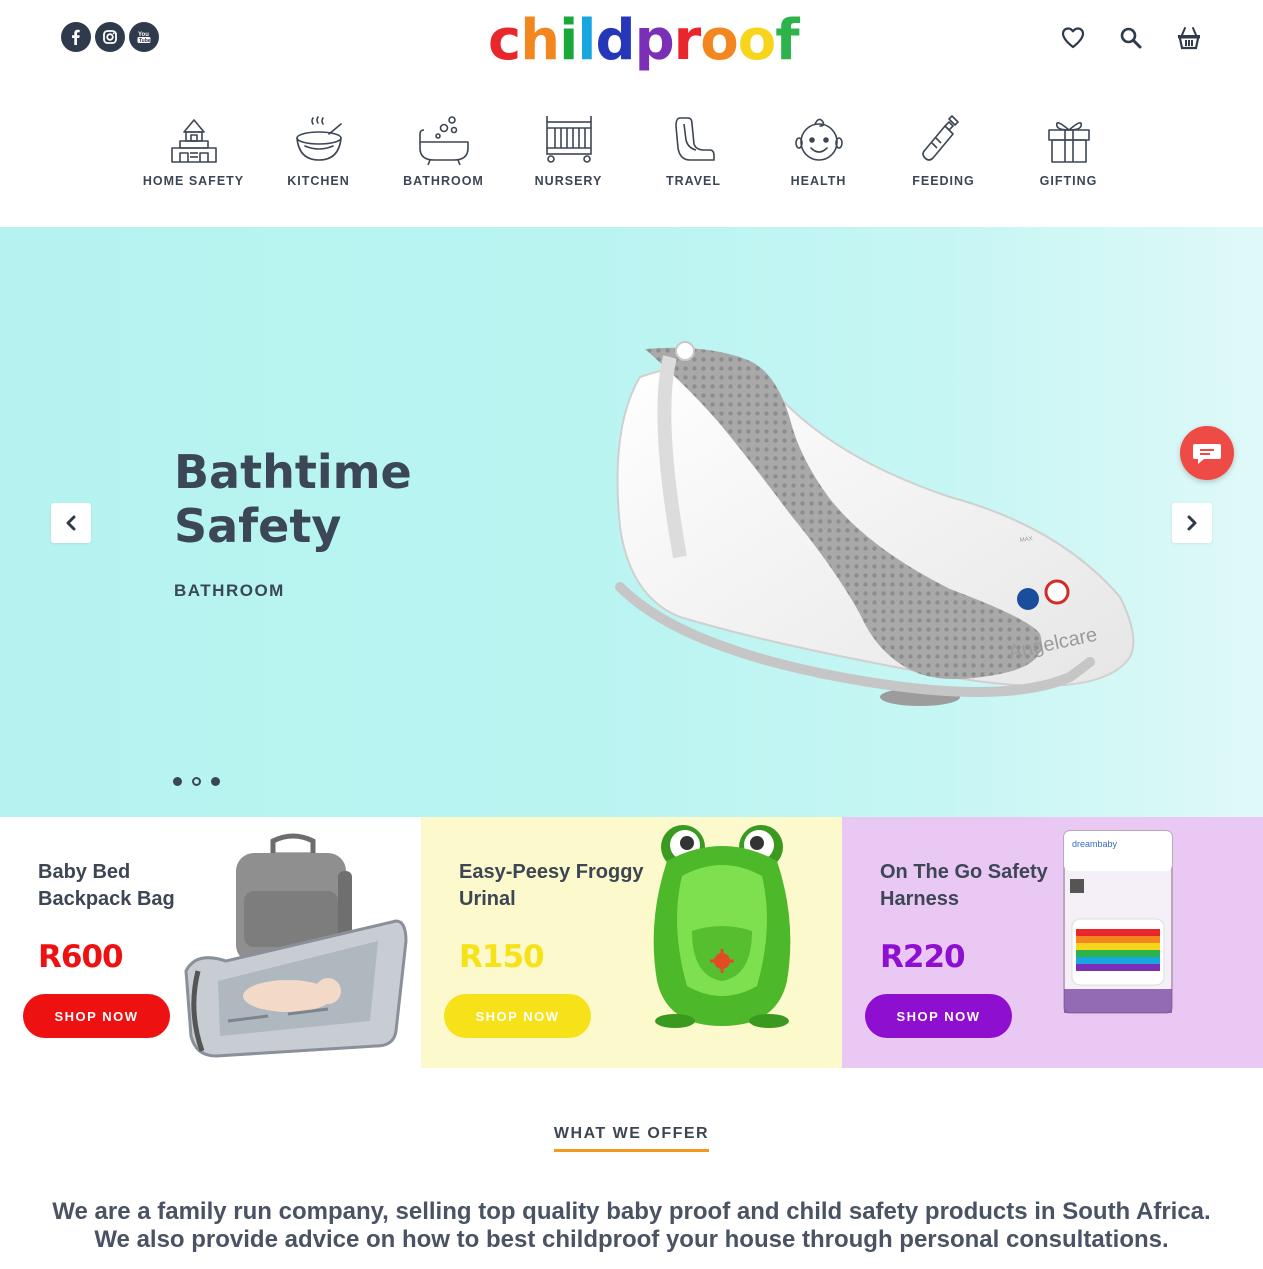 This screenshot has height=1269, width=1263. What do you see at coordinates (964, 885) in the screenshot?
I see `promo-title: On The Go Safety Harness` at bounding box center [964, 885].